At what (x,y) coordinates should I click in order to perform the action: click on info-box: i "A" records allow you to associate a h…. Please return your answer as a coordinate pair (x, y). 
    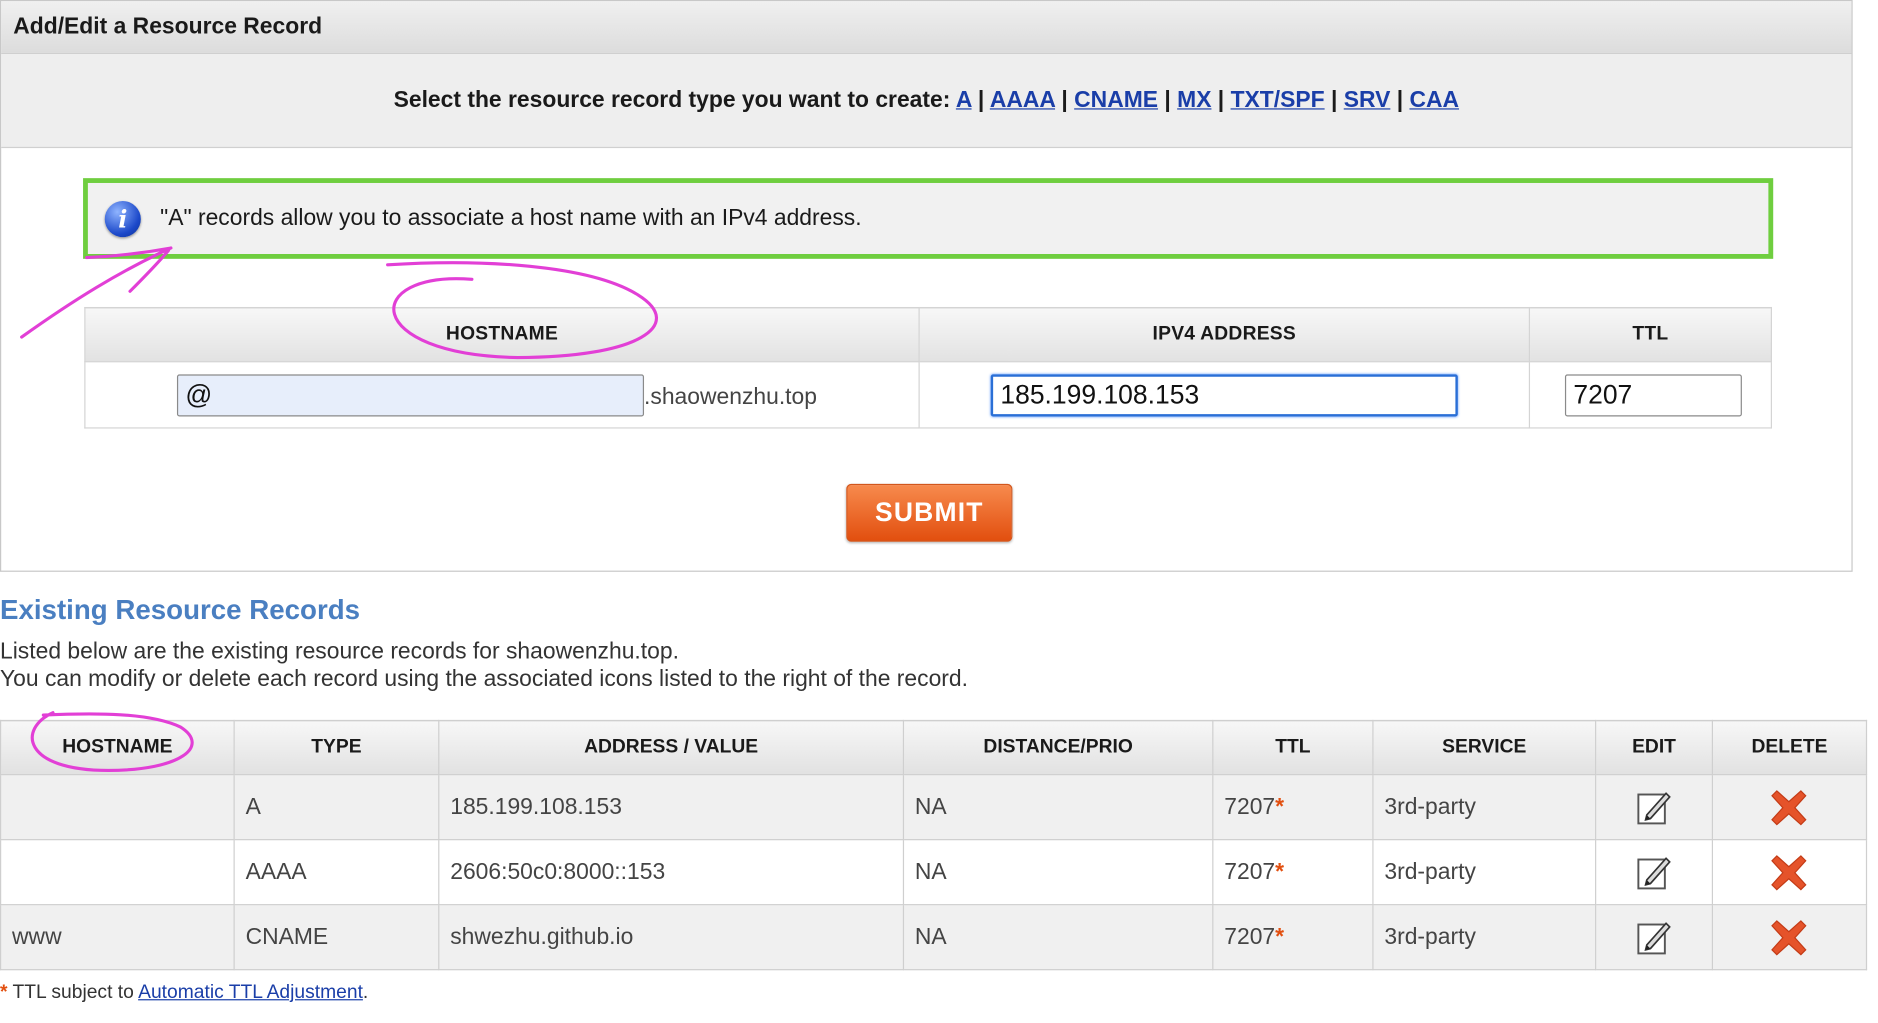
    Looking at the image, I should click on (928, 218).